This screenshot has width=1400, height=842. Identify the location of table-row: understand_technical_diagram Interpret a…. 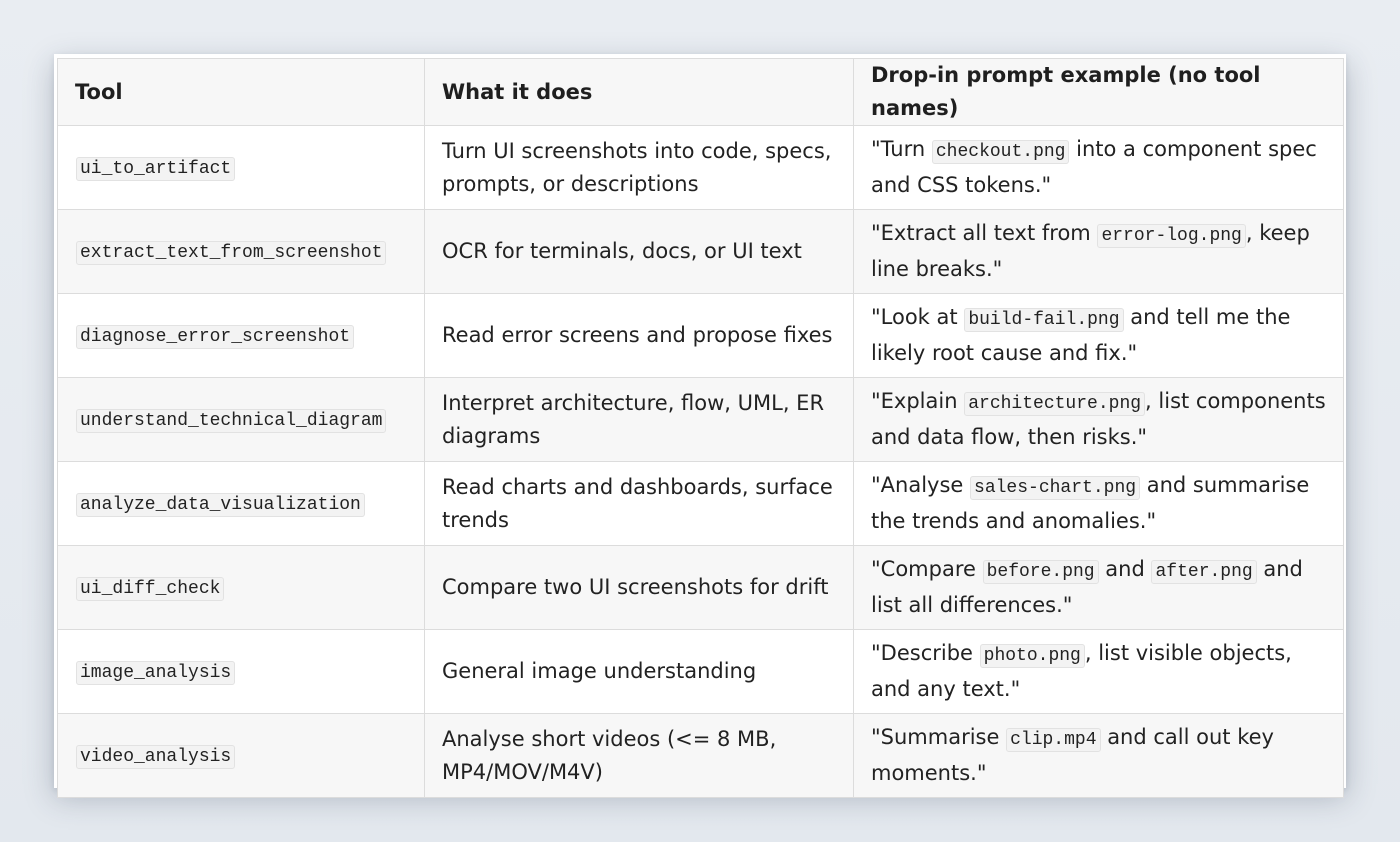
(700, 419).